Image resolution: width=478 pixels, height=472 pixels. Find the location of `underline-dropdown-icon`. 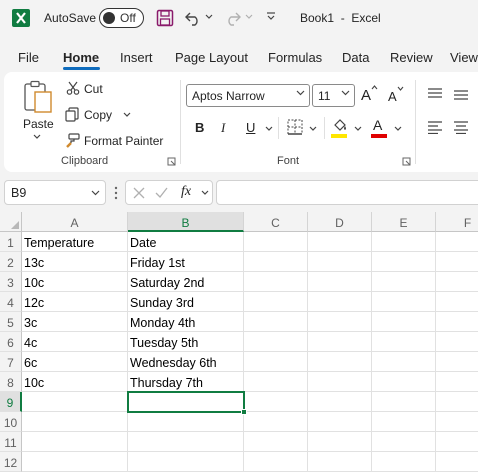

underline-dropdown-icon is located at coordinates (269, 129).